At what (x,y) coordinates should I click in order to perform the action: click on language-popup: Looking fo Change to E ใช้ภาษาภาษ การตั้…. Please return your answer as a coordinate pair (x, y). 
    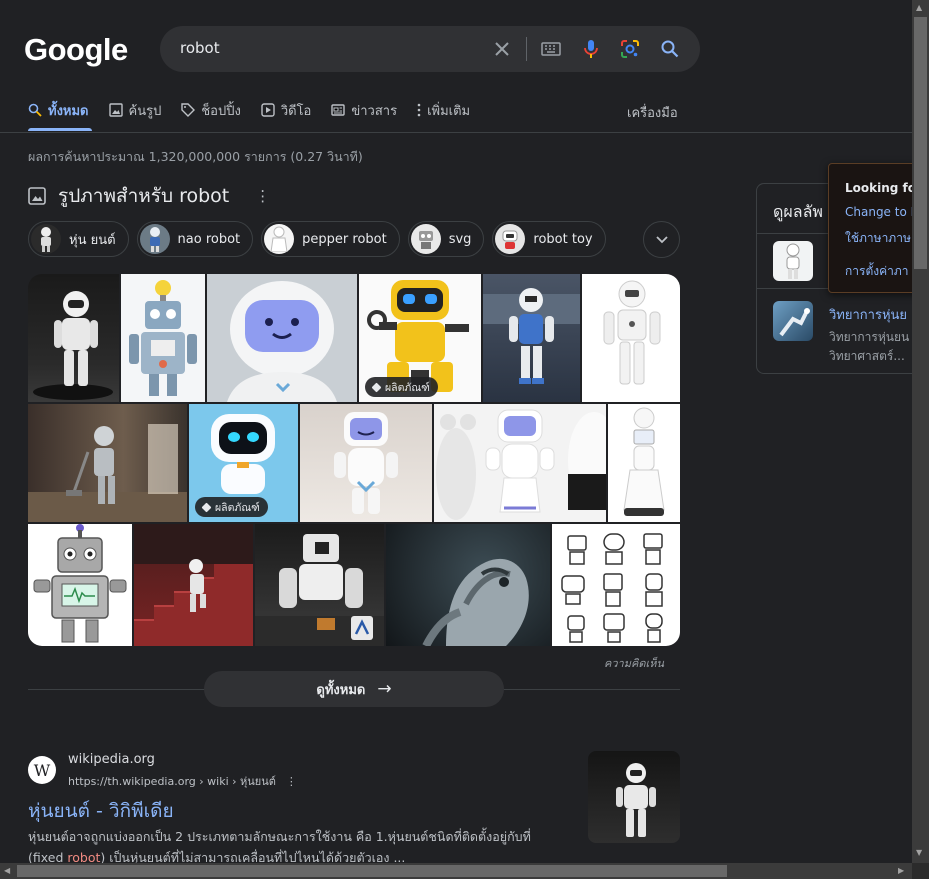
    Looking at the image, I should click on (873, 228).